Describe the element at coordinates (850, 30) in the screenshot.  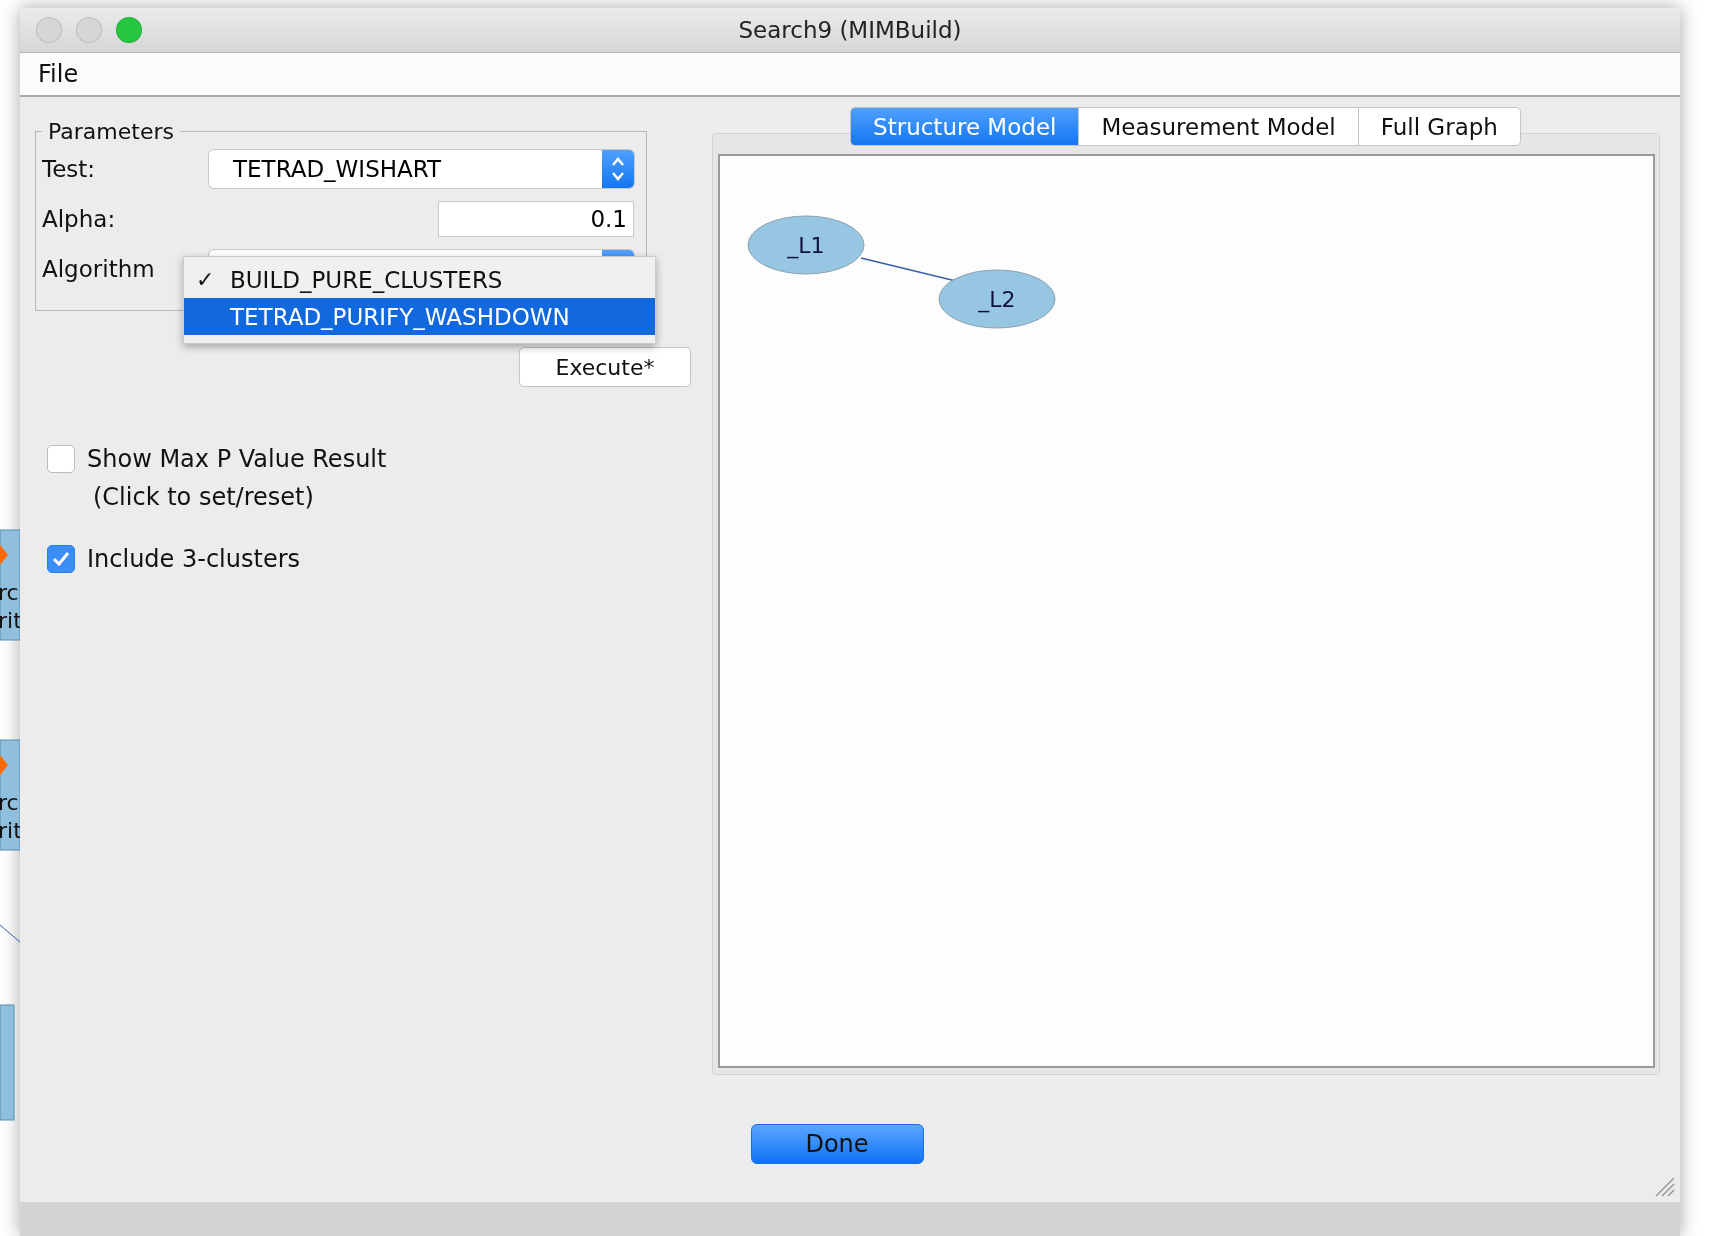
I see `window-title: Search9 (MIMBuild)` at that location.